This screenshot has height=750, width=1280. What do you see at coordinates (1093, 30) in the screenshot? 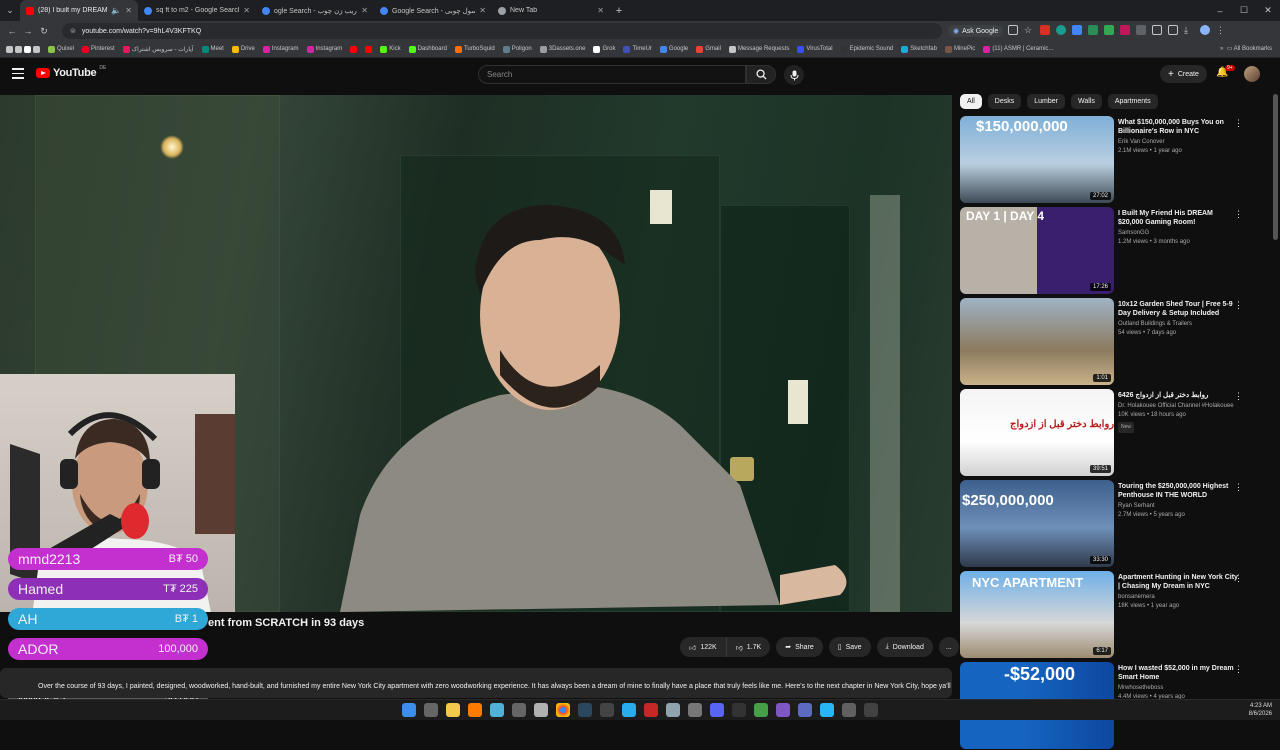
I see `extension-translate-icon` at bounding box center [1093, 30].